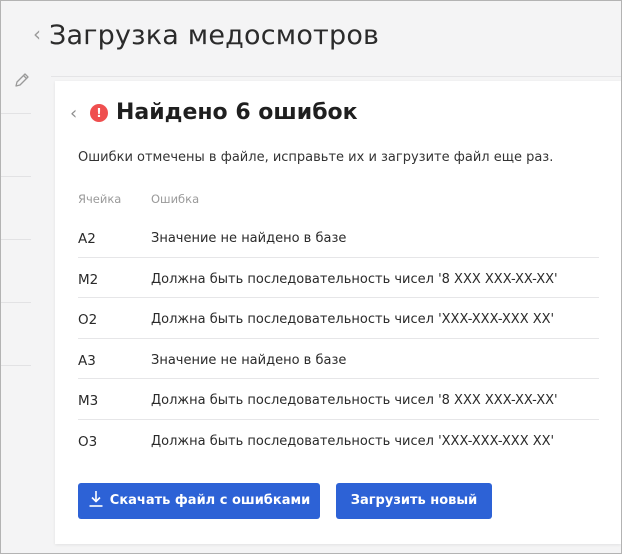  What do you see at coordinates (96, 498) in the screenshot?
I see `download-icon` at bounding box center [96, 498].